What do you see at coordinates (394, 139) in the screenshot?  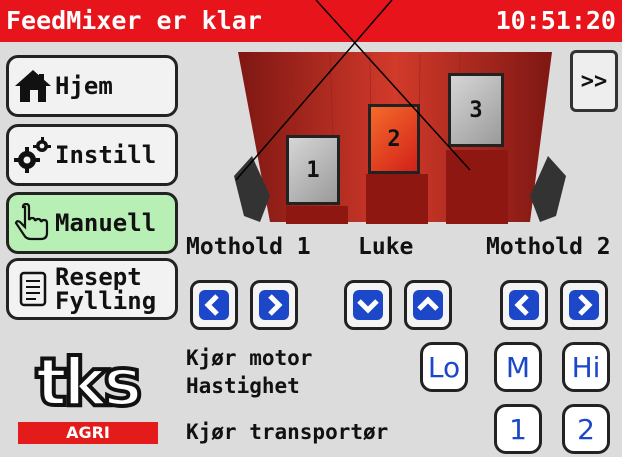 I see `hatch-2: 2` at bounding box center [394, 139].